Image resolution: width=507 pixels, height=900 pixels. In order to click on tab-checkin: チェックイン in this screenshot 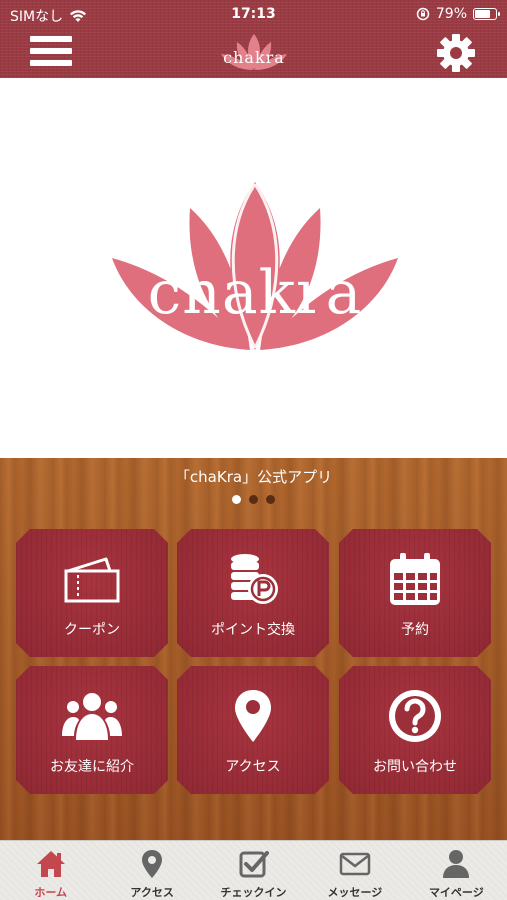, I will do `click(253, 870)`.